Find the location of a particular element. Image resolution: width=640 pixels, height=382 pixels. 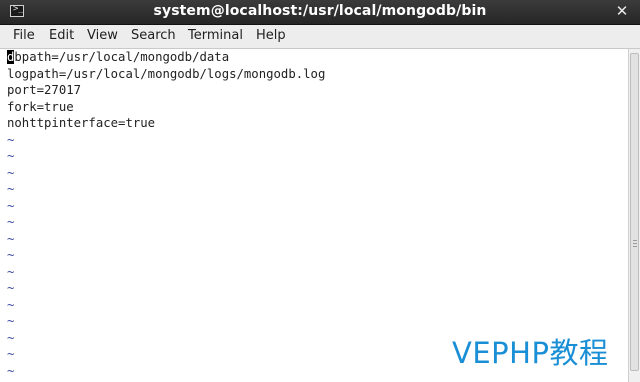

scrollbar-thumb is located at coordinates (634, 212).